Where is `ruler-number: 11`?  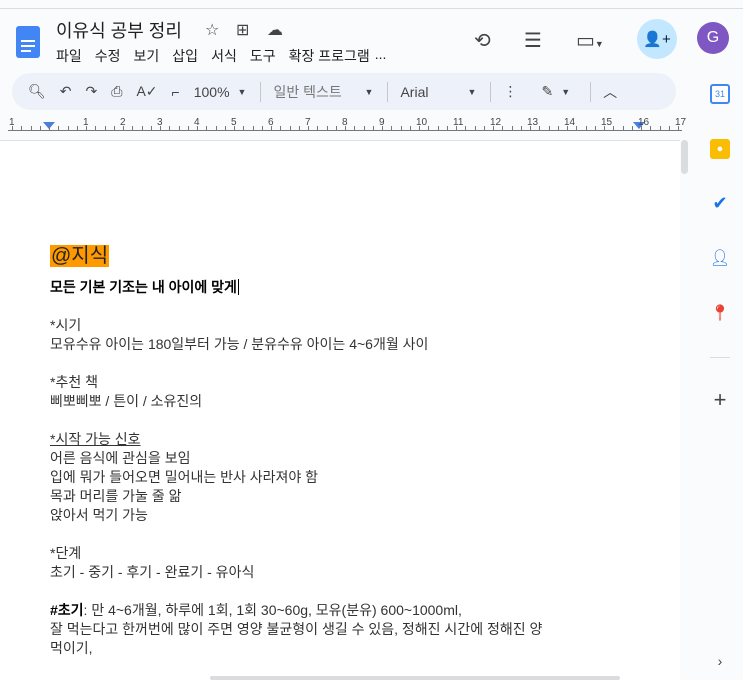 ruler-number: 11 is located at coordinates (458, 122).